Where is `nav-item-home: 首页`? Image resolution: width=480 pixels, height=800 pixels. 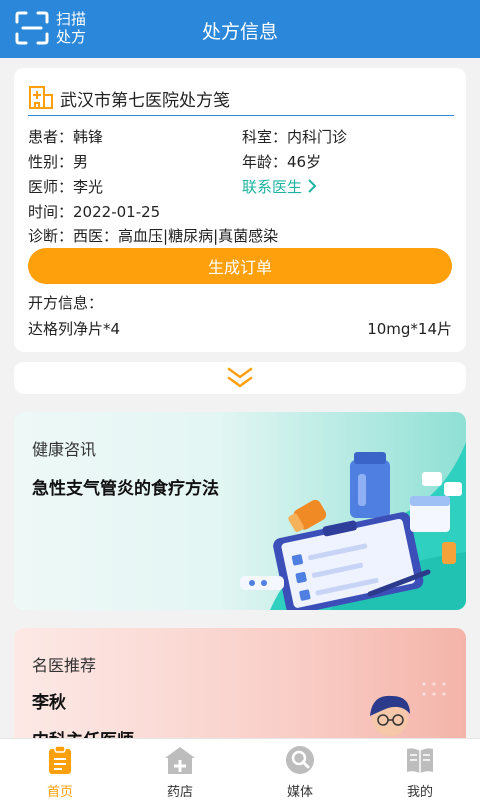
nav-item-home: 首页 is located at coordinates (60, 772).